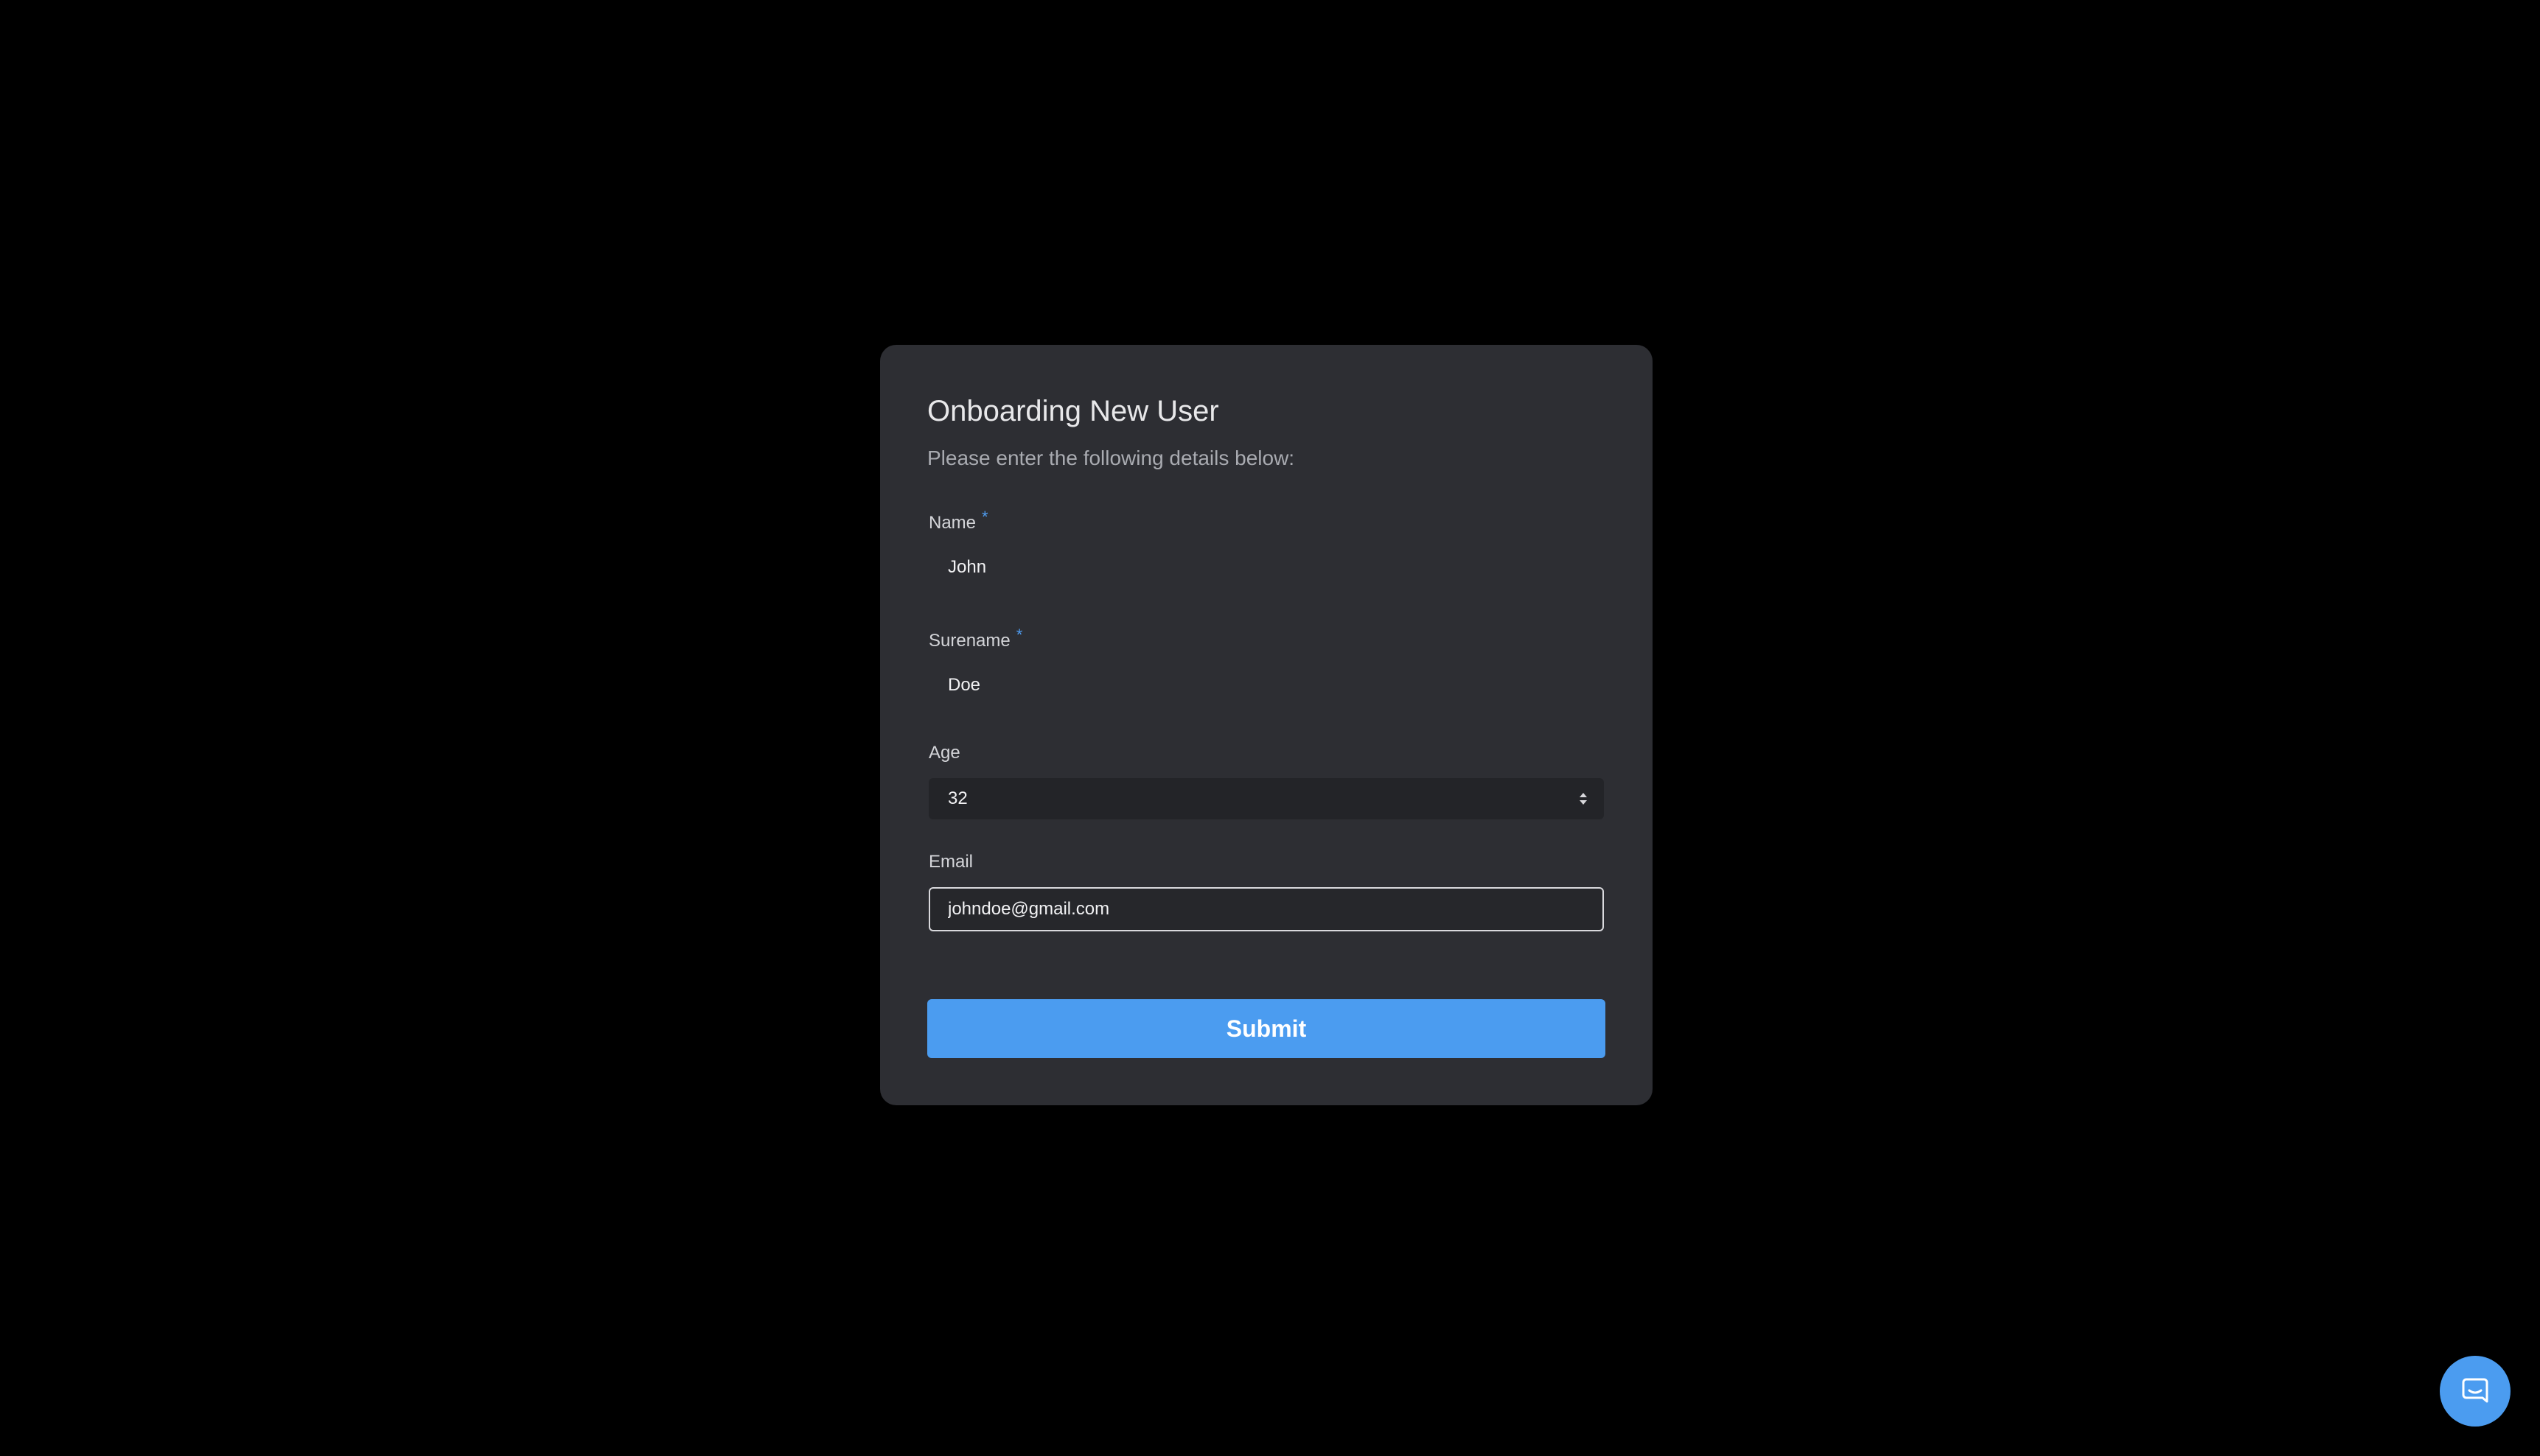  Describe the element at coordinates (958, 798) in the screenshot. I see `age-selected-value: 32` at that location.